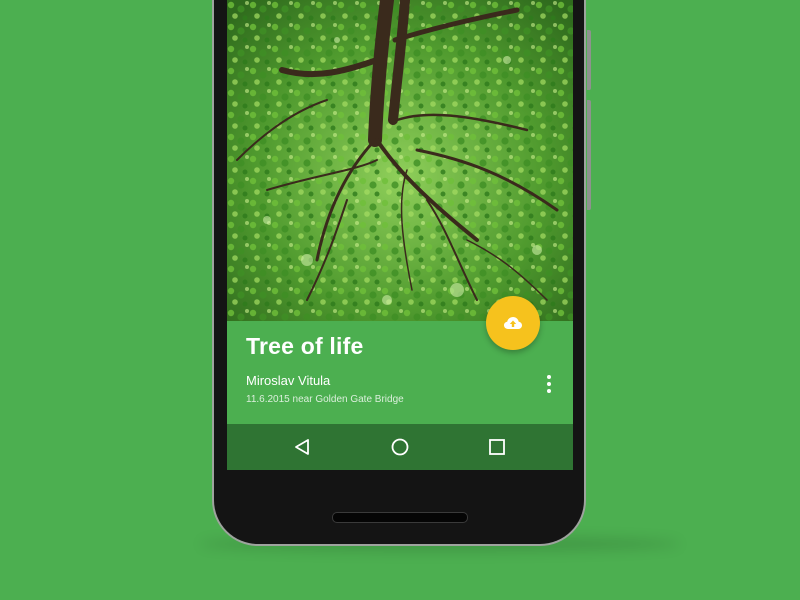 Image resolution: width=800 pixels, height=600 pixels. I want to click on phone-volume-button, so click(589, 155).